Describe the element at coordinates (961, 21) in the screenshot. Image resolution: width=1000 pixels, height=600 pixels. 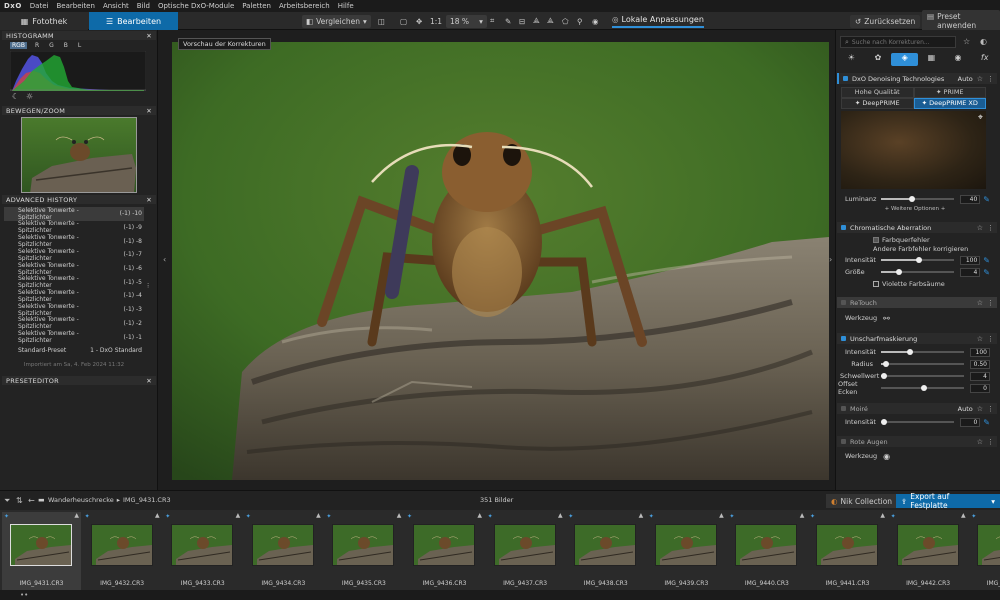
I see `preset-apply-button: ▤ Preset anwenden` at that location.